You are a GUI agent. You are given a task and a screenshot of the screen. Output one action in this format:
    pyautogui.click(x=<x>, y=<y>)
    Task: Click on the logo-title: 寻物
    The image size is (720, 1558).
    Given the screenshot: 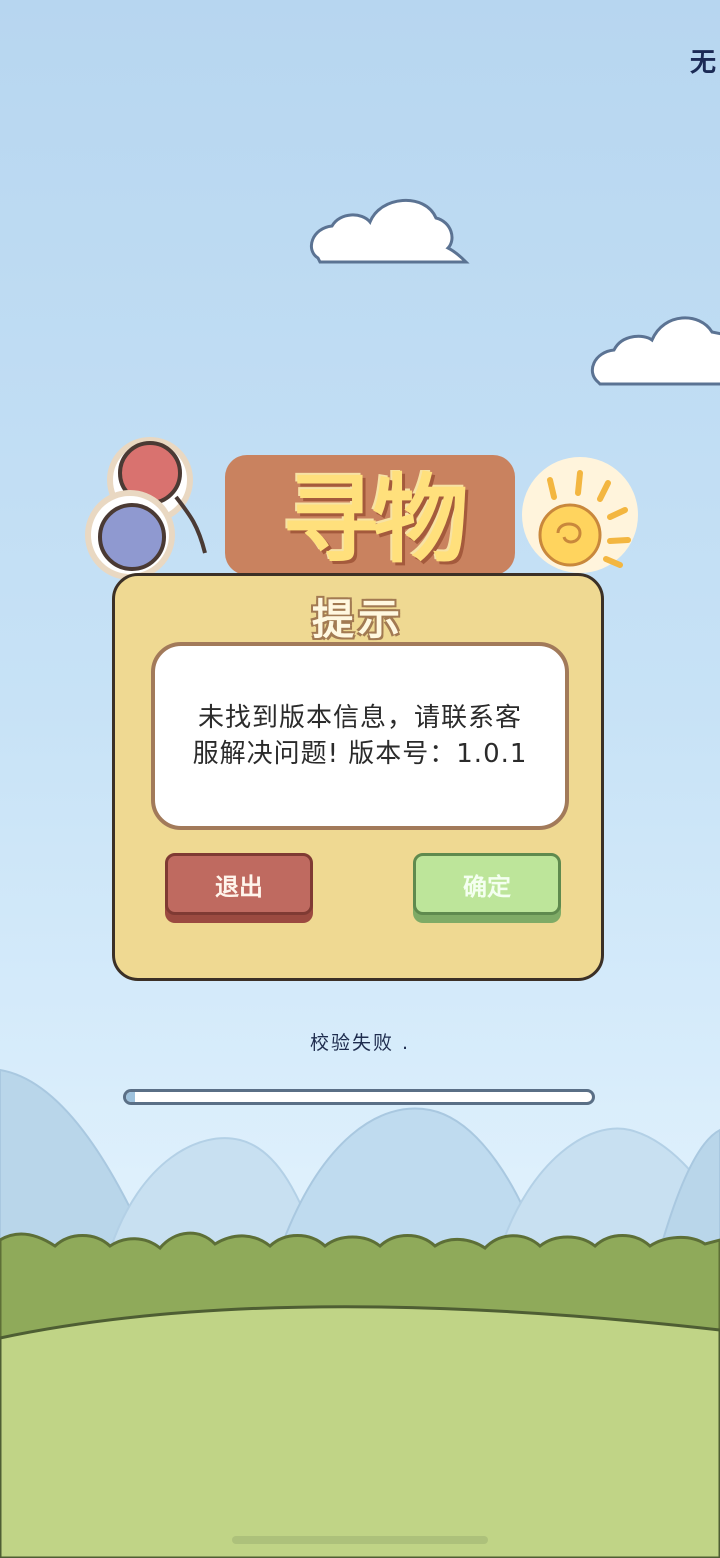 What is the action you would take?
    pyautogui.click(x=375, y=520)
    